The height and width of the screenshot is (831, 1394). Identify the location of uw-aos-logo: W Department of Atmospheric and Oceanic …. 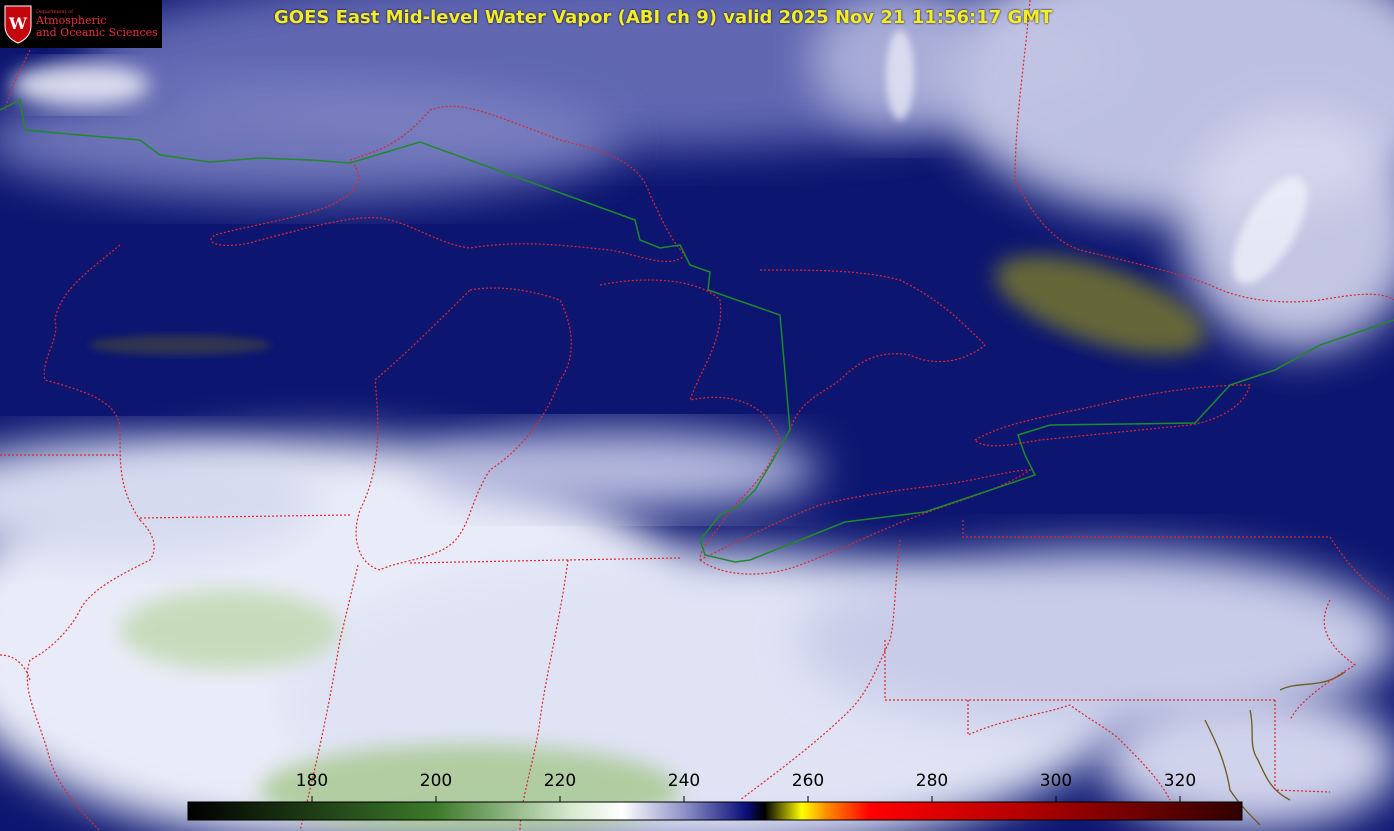
(81, 24).